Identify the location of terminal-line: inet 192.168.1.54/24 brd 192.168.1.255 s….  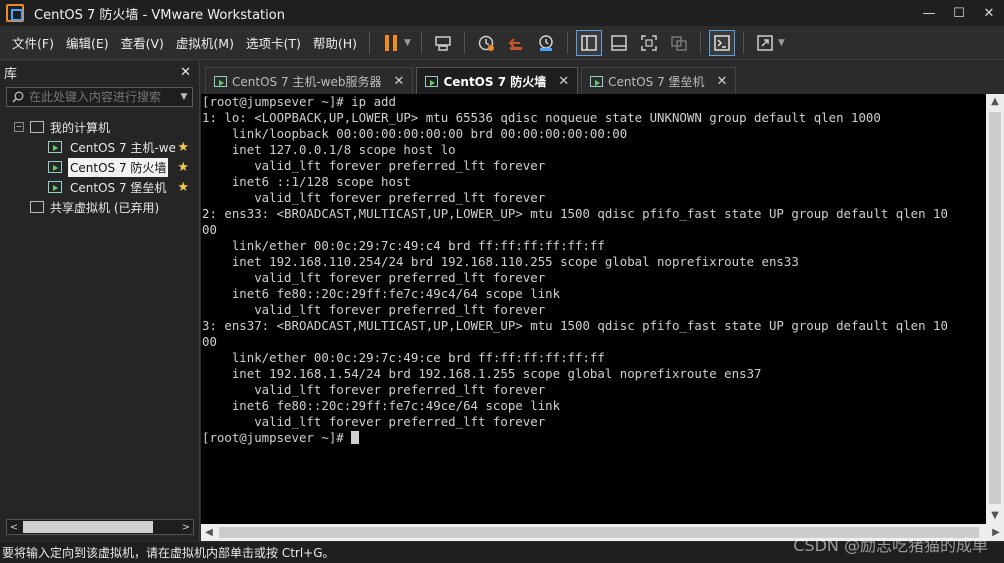
(482, 373).